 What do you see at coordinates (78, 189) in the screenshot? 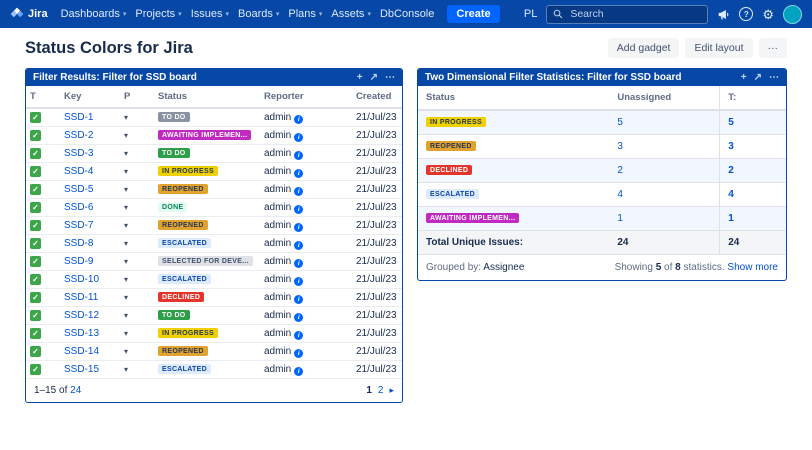
I see `issue-key-link: SSD-5` at bounding box center [78, 189].